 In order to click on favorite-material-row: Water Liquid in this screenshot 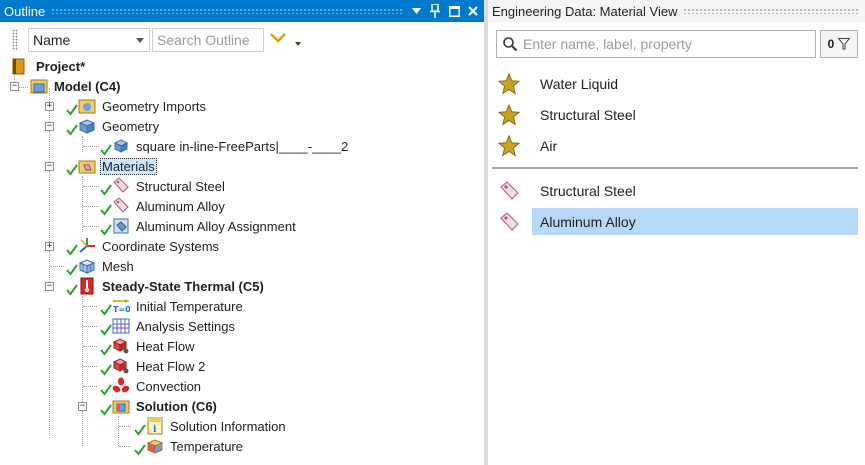, I will do `click(673, 83)`.